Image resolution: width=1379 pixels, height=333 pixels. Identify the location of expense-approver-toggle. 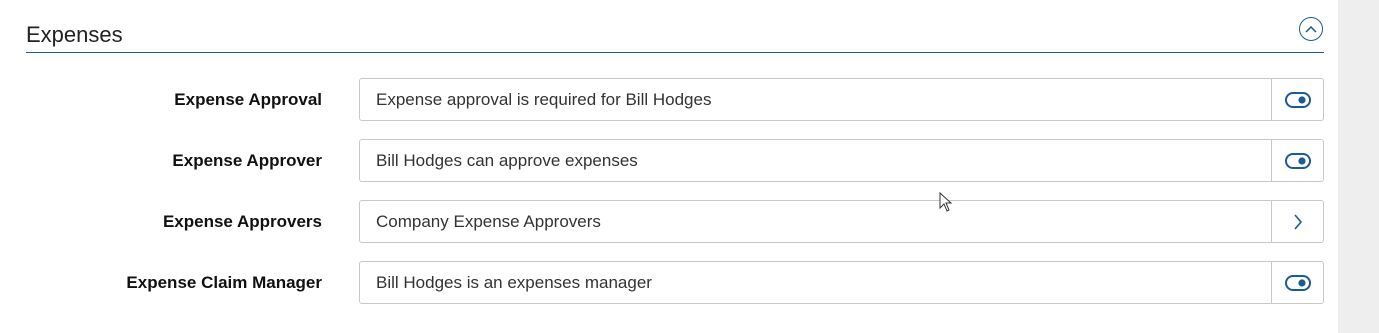
(1297, 160).